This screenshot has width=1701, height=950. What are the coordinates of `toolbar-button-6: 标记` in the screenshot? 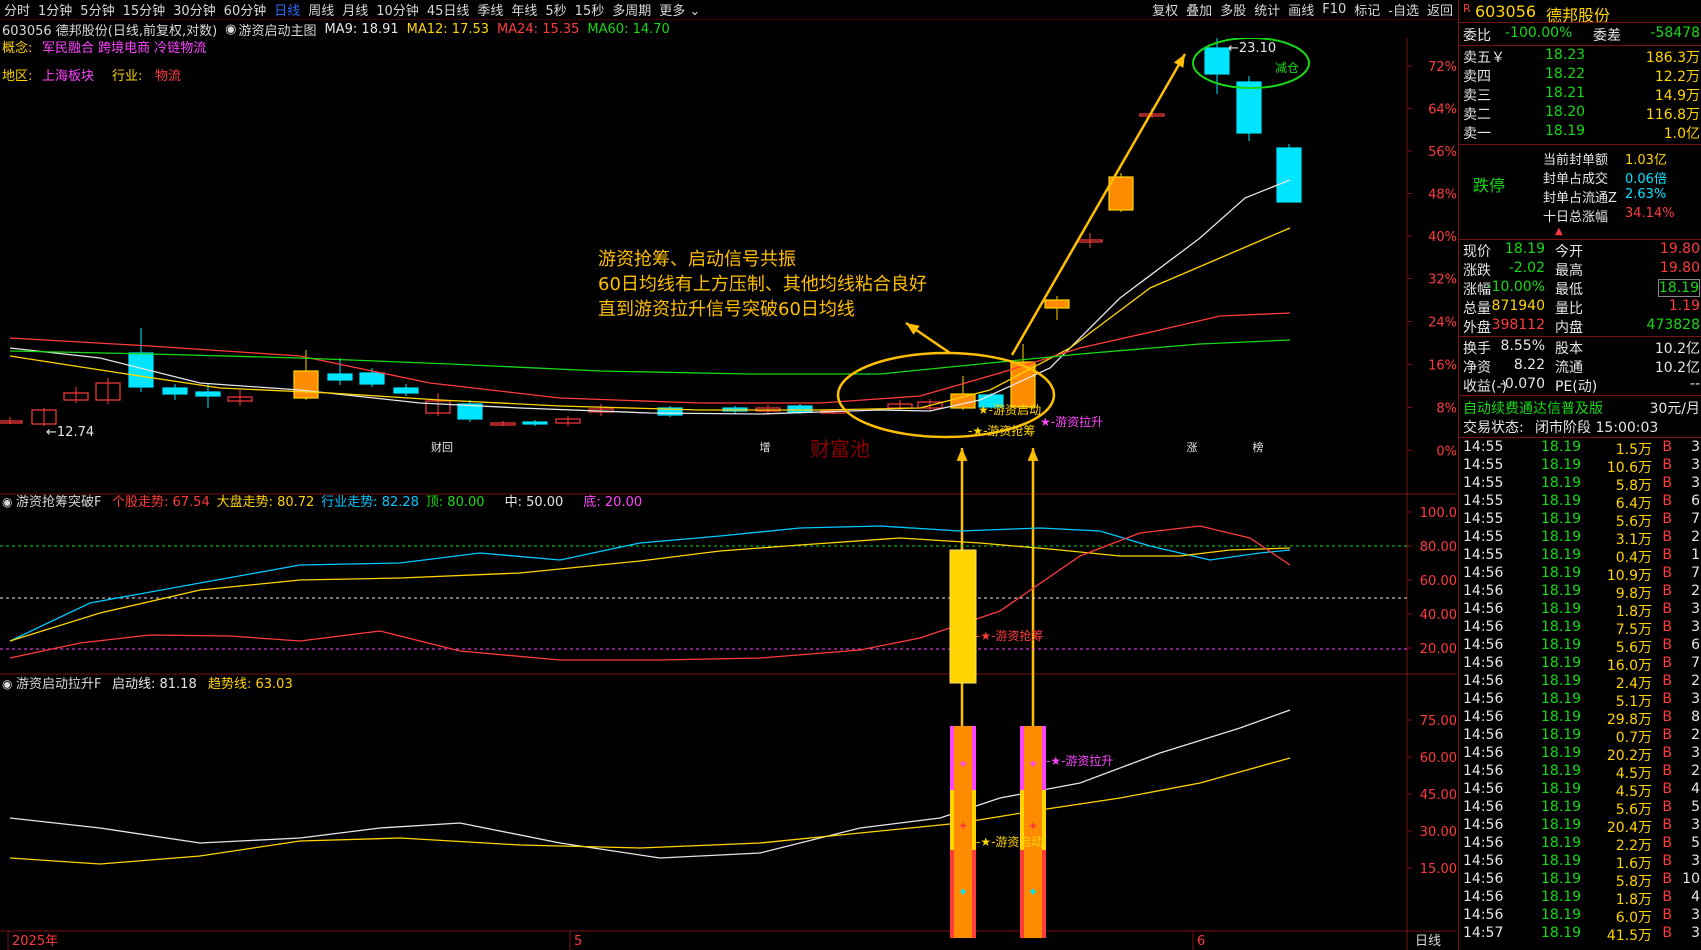 It's located at (1367, 9).